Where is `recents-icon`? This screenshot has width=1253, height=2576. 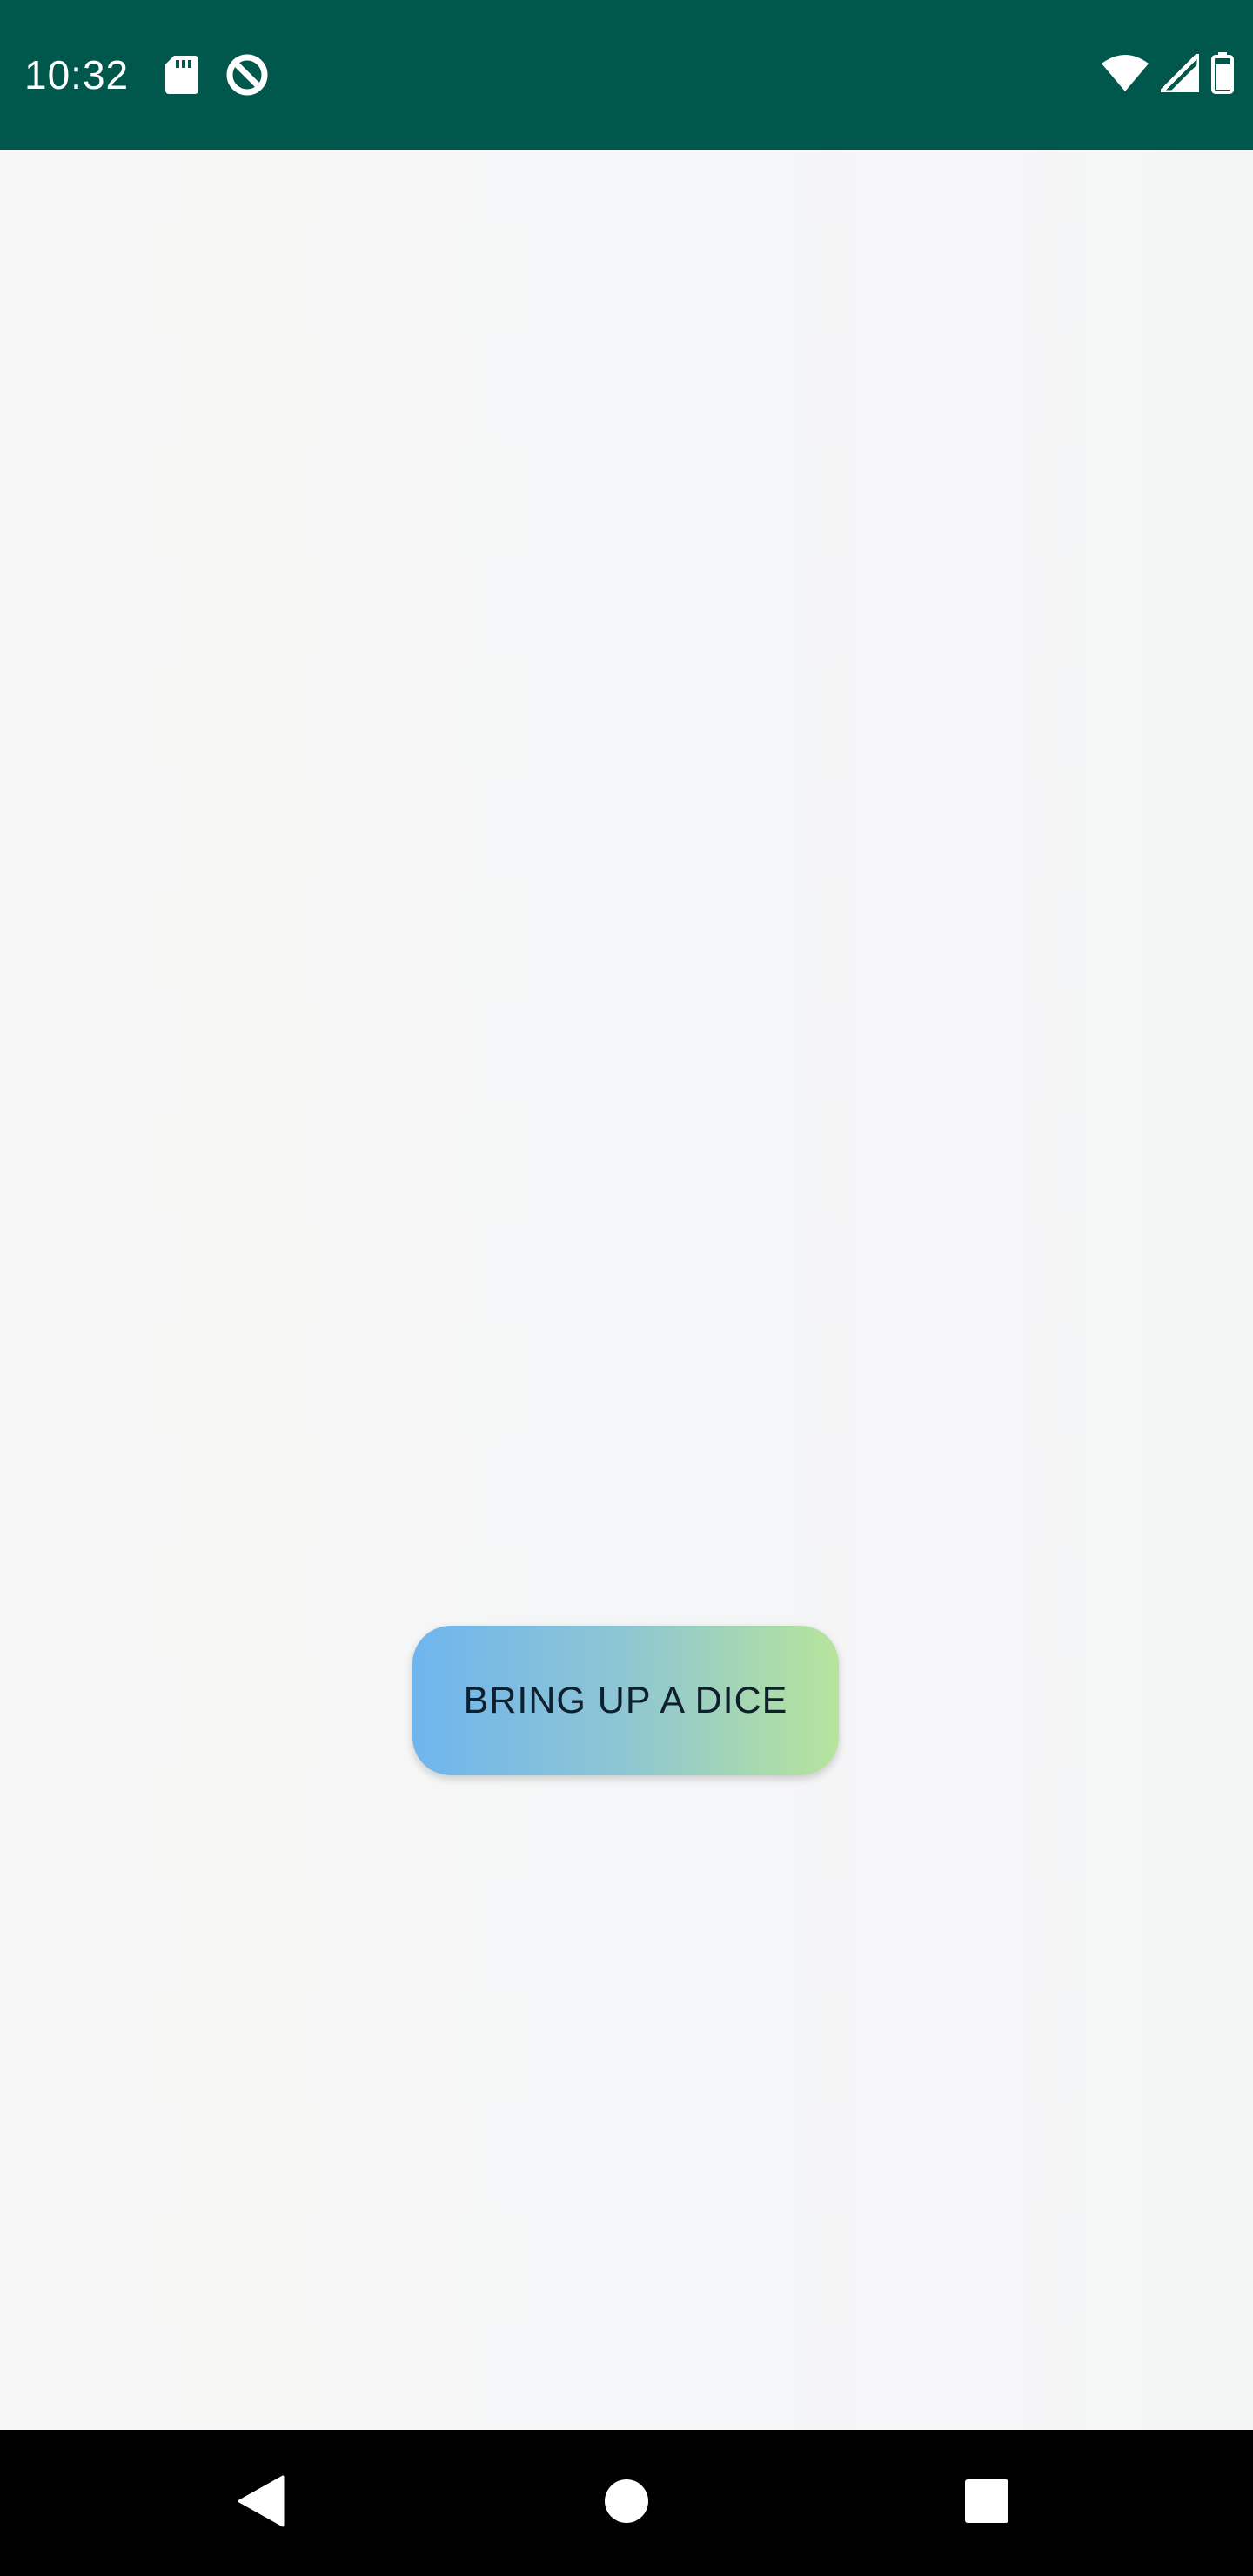
recents-icon is located at coordinates (986, 2504).